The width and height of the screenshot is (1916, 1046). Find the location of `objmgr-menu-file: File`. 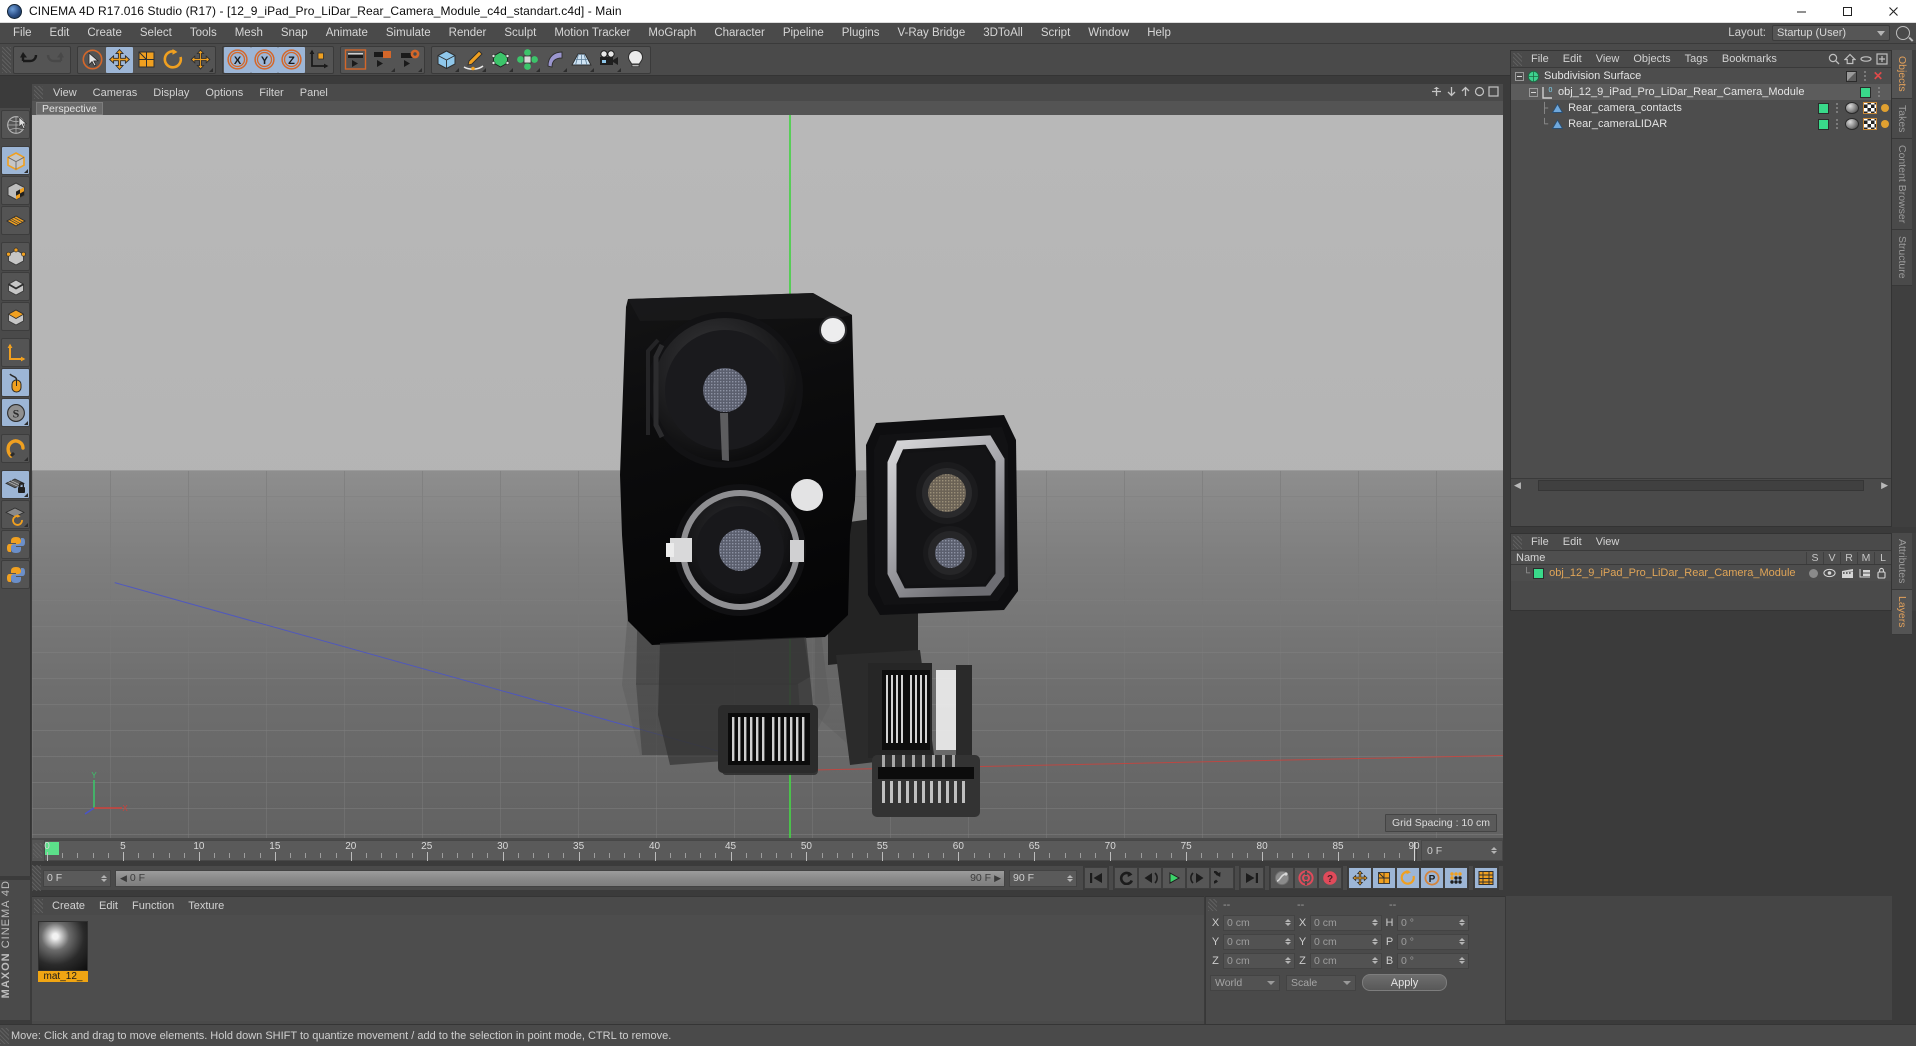

objmgr-menu-file: File is located at coordinates (1540, 59).